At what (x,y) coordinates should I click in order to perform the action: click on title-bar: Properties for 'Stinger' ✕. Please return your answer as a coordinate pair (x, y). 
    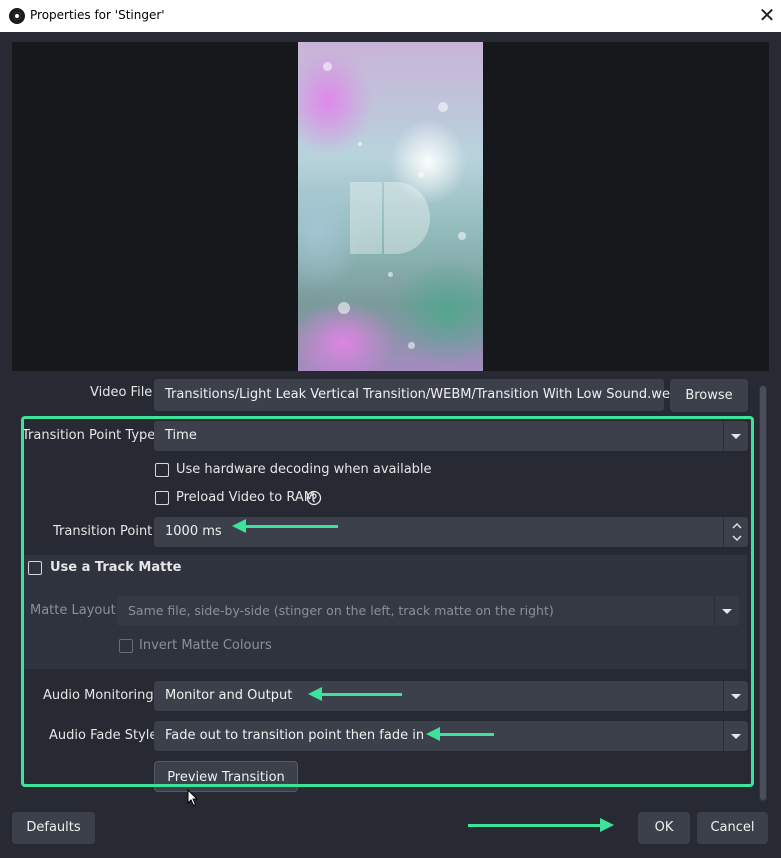
    Looking at the image, I should click on (390, 16).